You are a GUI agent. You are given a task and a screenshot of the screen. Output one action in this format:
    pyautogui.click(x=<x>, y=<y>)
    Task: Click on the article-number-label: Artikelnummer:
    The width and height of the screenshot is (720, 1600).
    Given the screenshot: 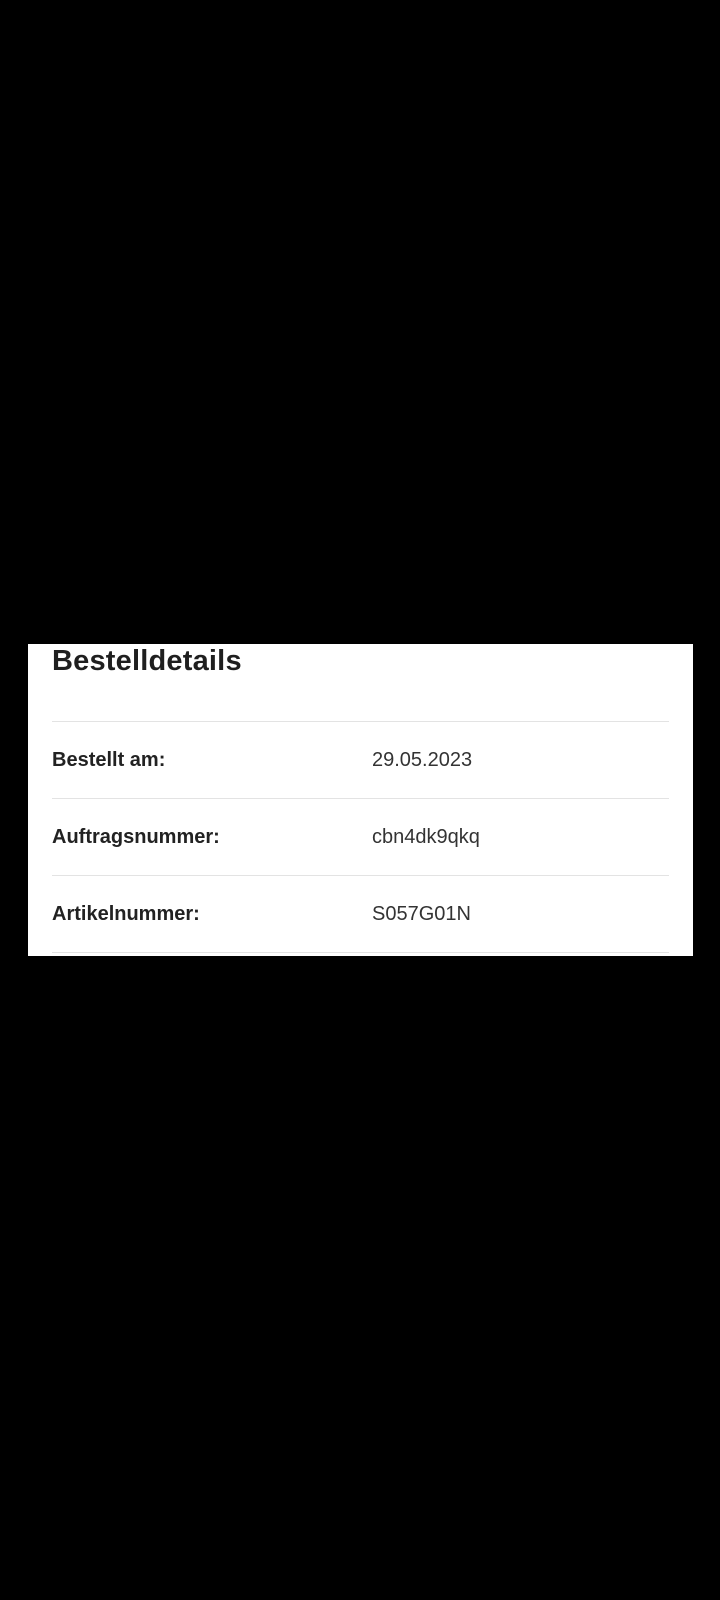 What is the action you would take?
    pyautogui.click(x=126, y=914)
    